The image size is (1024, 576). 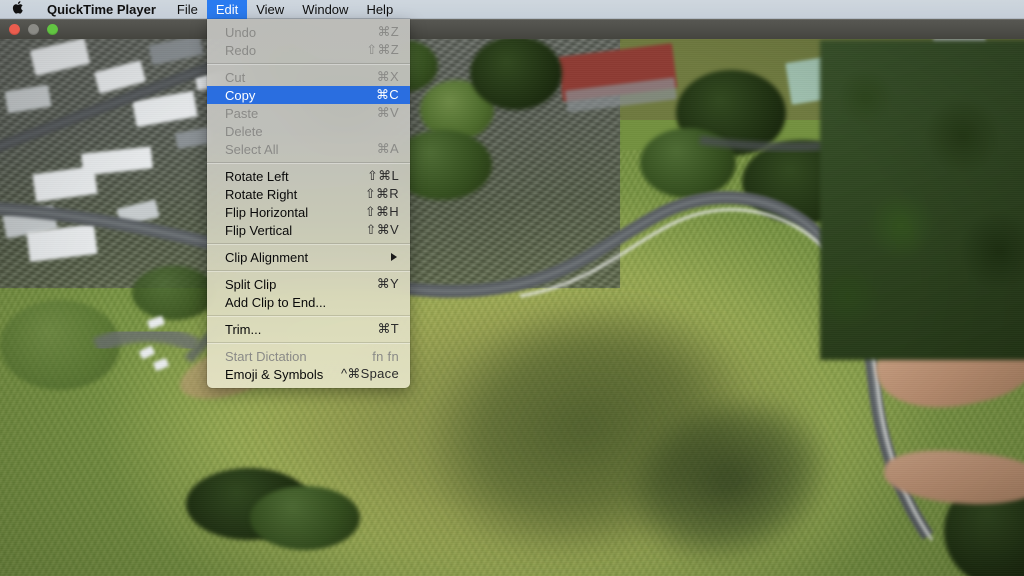 What do you see at coordinates (382, 49) in the screenshot?
I see `menu-item-shortcut: ⇧⌘Z` at bounding box center [382, 49].